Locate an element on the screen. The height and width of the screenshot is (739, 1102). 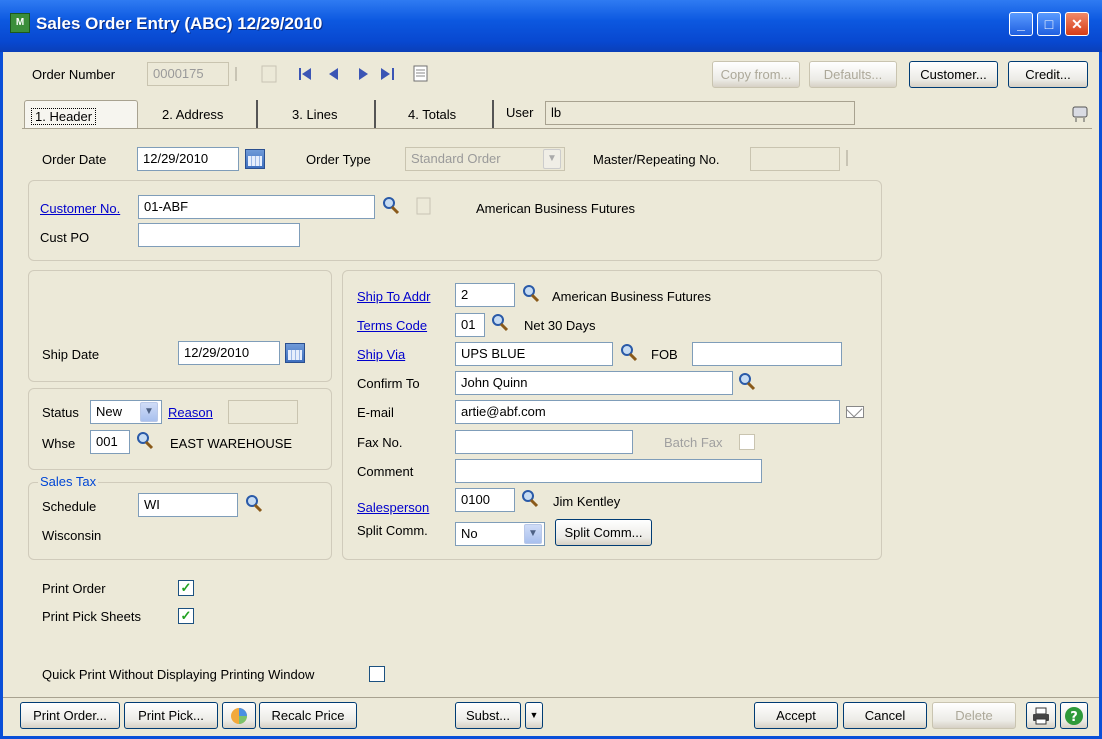
fob-field is located at coordinates (767, 354).